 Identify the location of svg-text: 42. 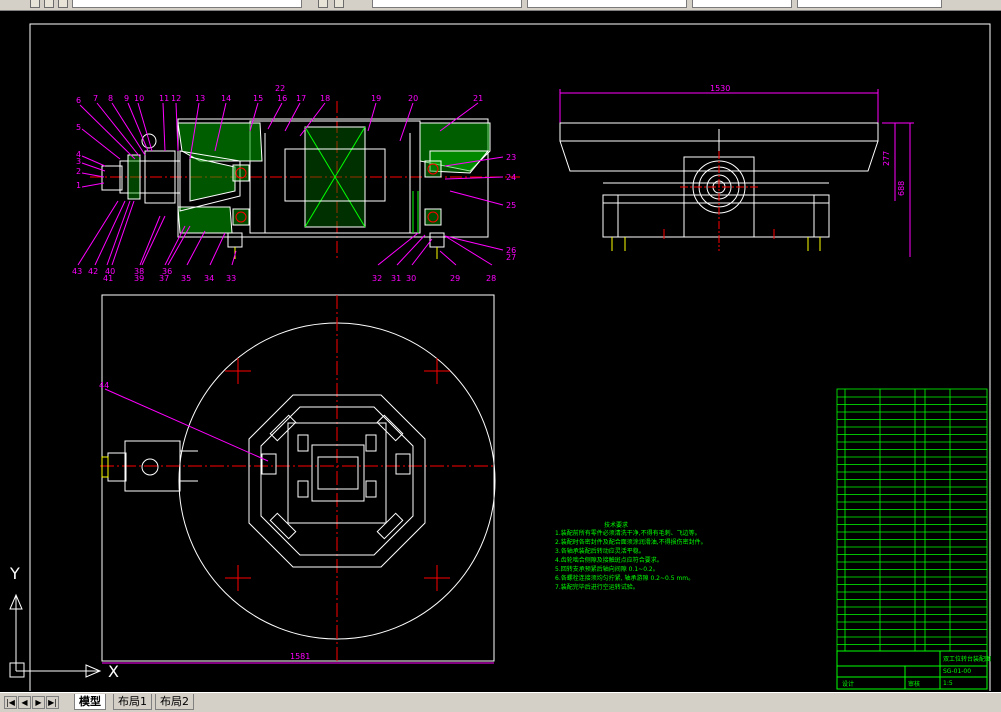
(93, 271).